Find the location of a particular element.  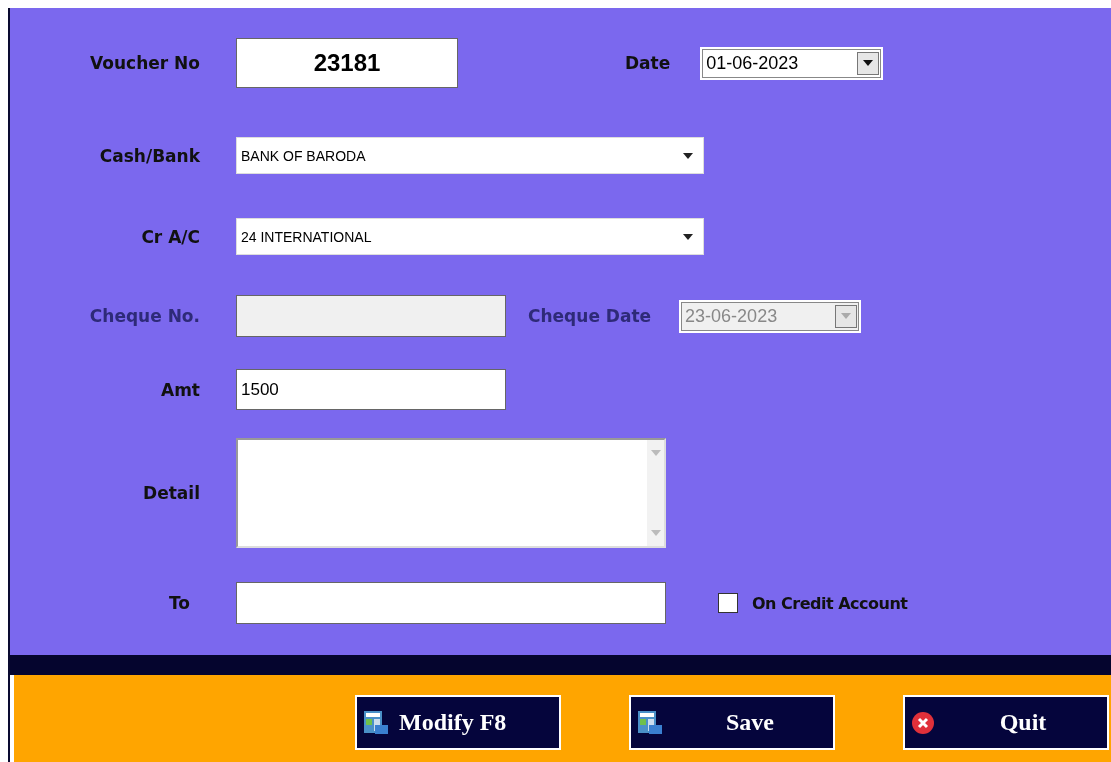

modify-button: Modify F8 is located at coordinates (458, 722).